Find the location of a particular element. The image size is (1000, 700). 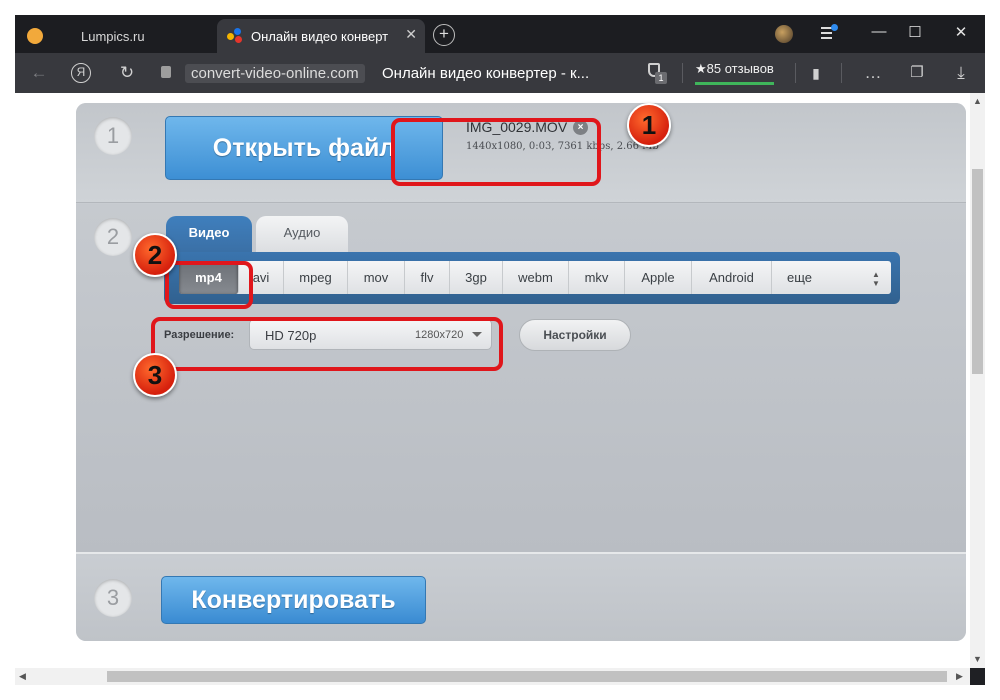

tab-video-converter: Онлайн видео конверт ✕ is located at coordinates (321, 36).